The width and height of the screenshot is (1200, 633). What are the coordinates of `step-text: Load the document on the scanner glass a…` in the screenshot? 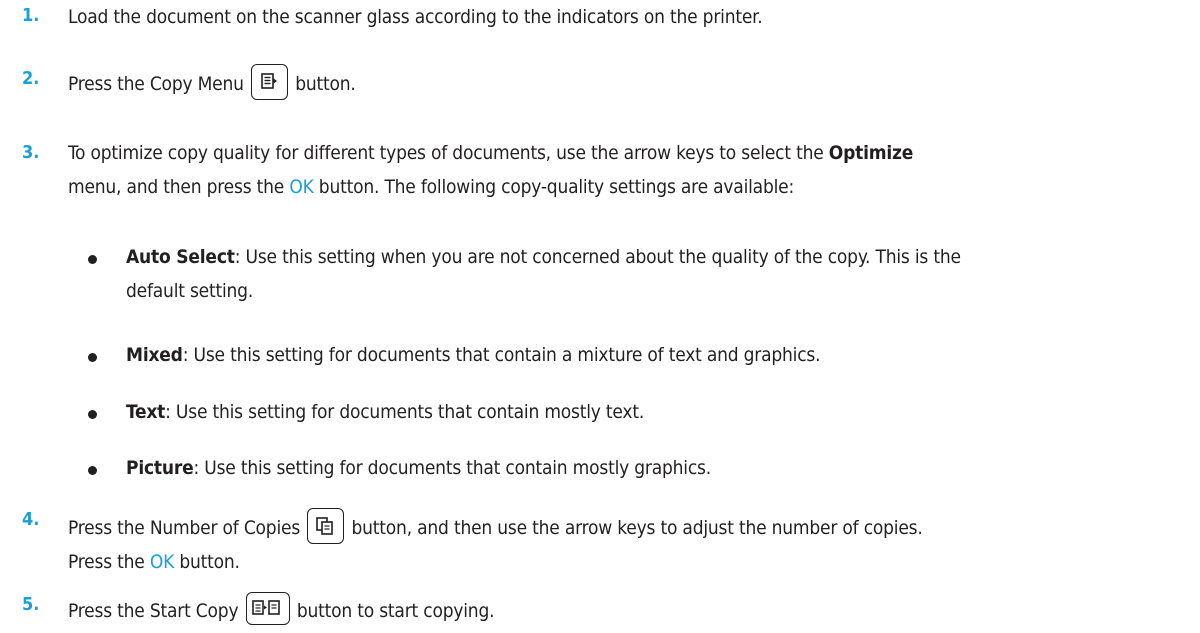 It's located at (415, 17).